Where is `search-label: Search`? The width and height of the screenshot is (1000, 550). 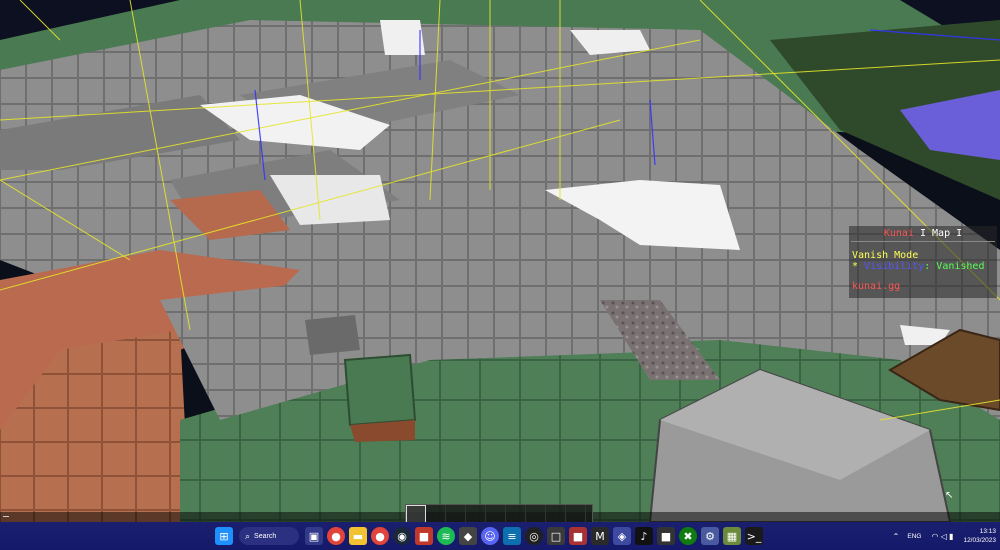 search-label: Search is located at coordinates (265, 536).